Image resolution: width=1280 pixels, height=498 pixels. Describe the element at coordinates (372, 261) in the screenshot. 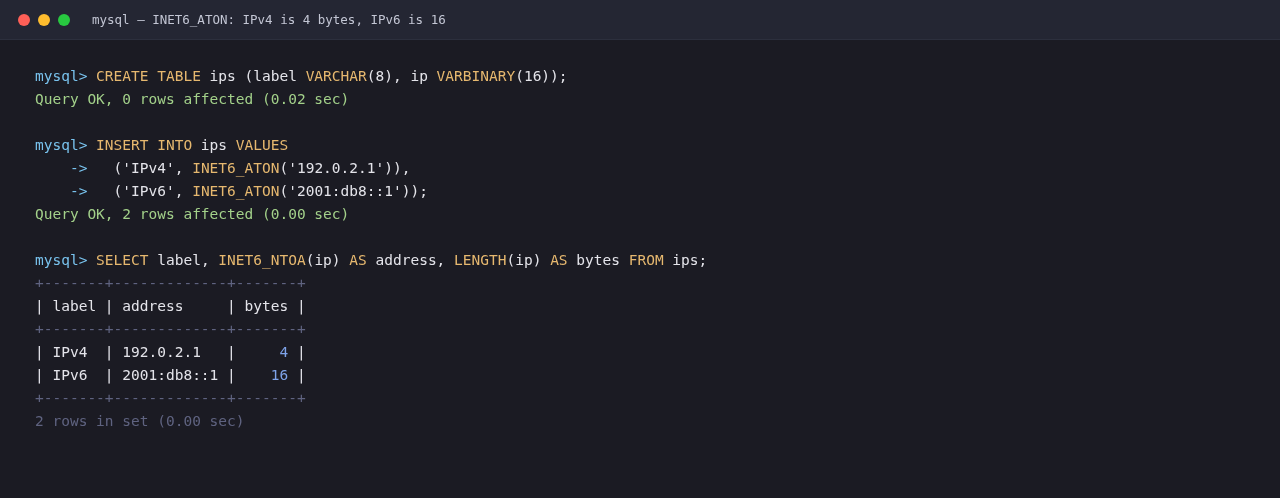

I see `terminal-line: mysql> SELECT label, INET6_NTOA(ip) AS address, LENGTH(ip) AS bytes FROM ips;` at that location.